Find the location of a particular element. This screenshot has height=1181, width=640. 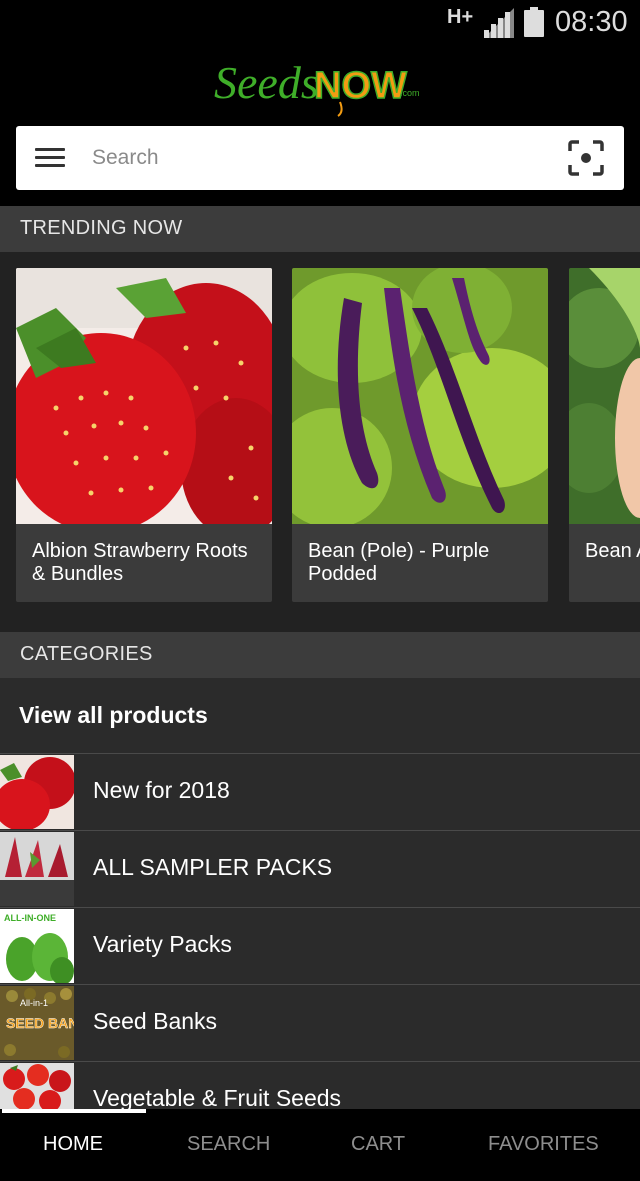

app-logo: Seeds NOW .com is located at coordinates (320, 86).